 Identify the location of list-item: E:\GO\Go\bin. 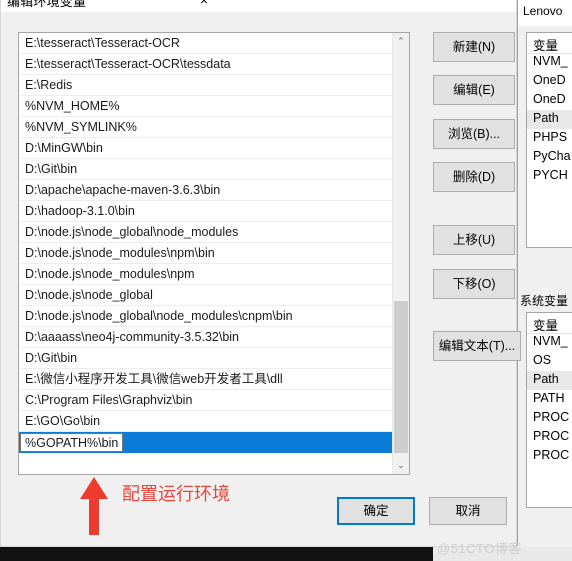
(206, 421).